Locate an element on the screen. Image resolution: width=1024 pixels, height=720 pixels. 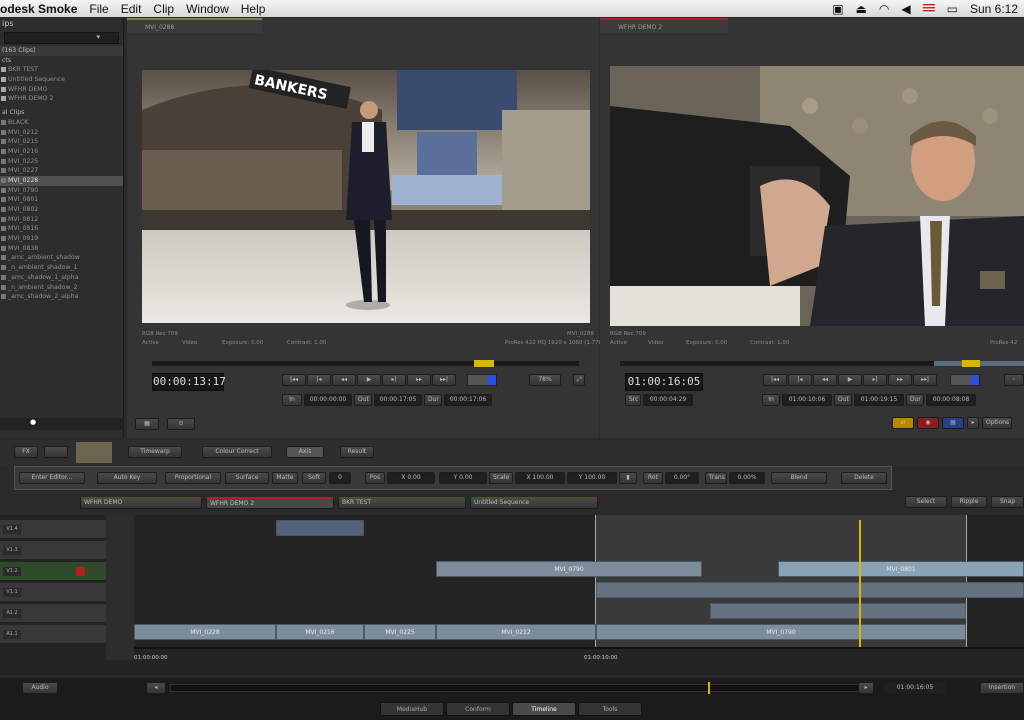
rewind-button: ◂◂ is located at coordinates (825, 380).